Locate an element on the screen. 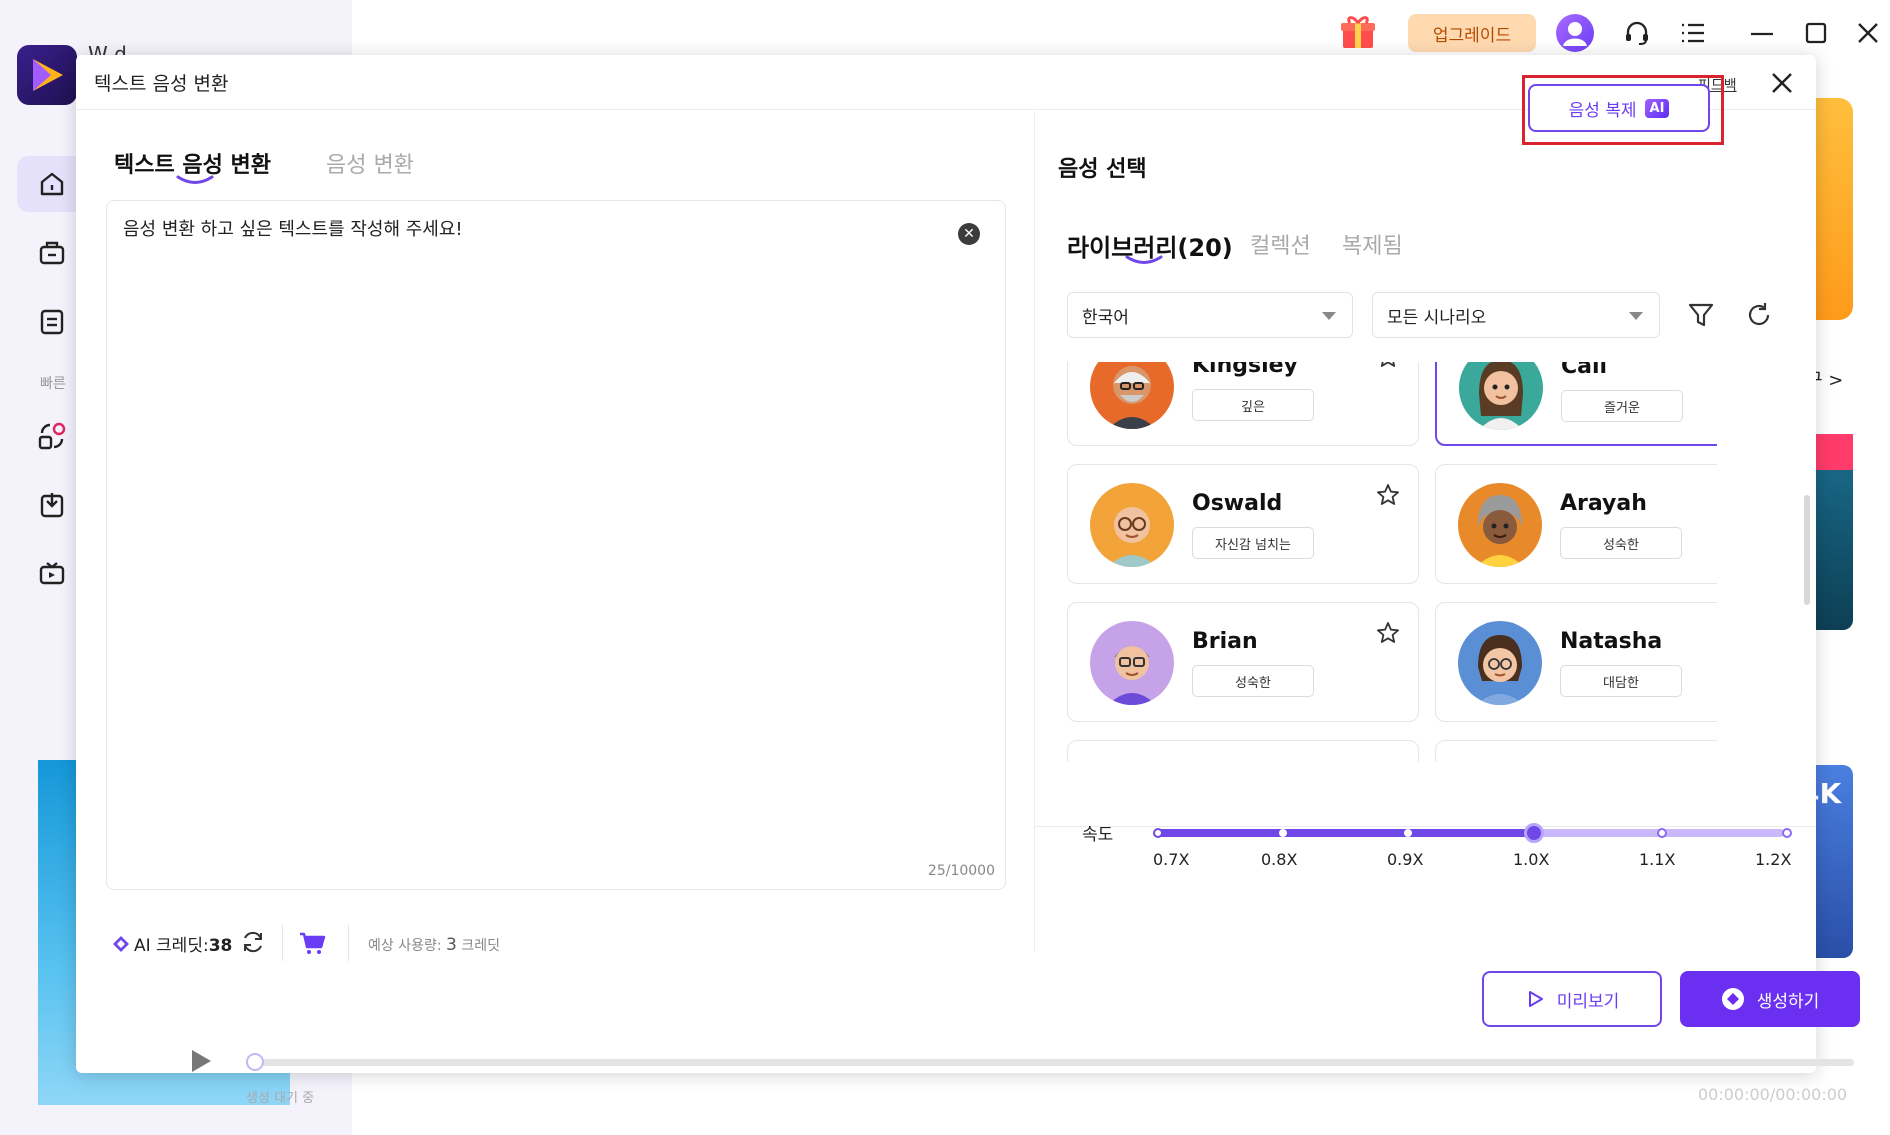 The width and height of the screenshot is (1890, 1135). estimated-usage: 예상 사용량: 3 크레딧 is located at coordinates (434, 945).